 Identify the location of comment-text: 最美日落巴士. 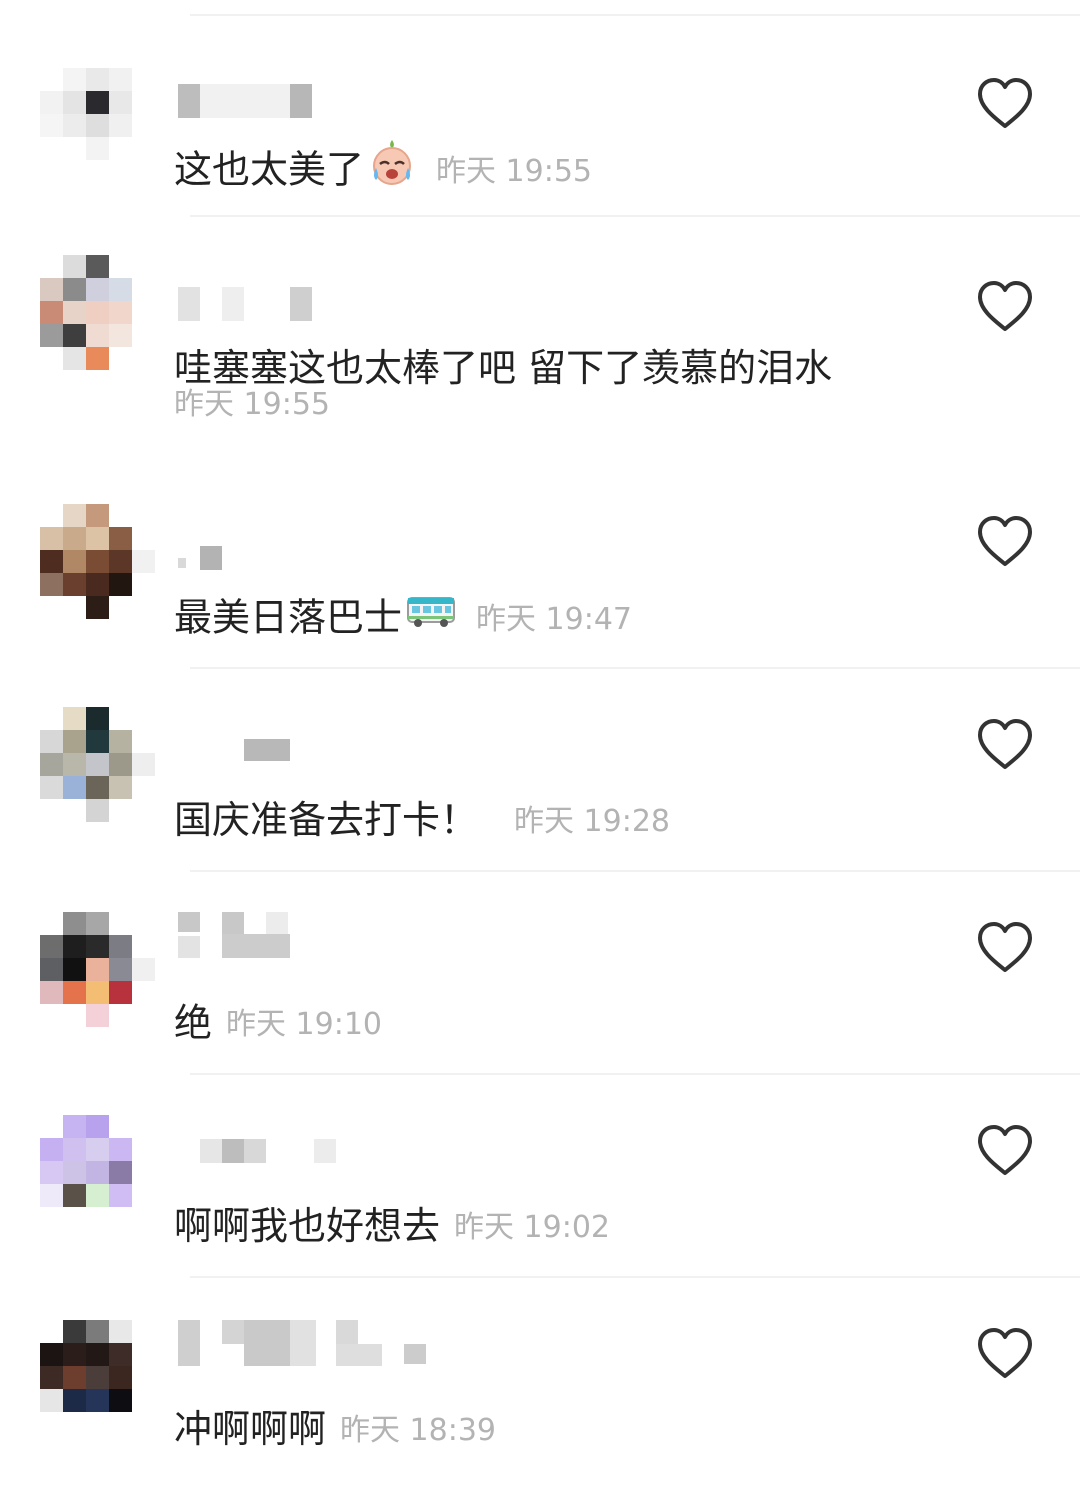
(288, 617).